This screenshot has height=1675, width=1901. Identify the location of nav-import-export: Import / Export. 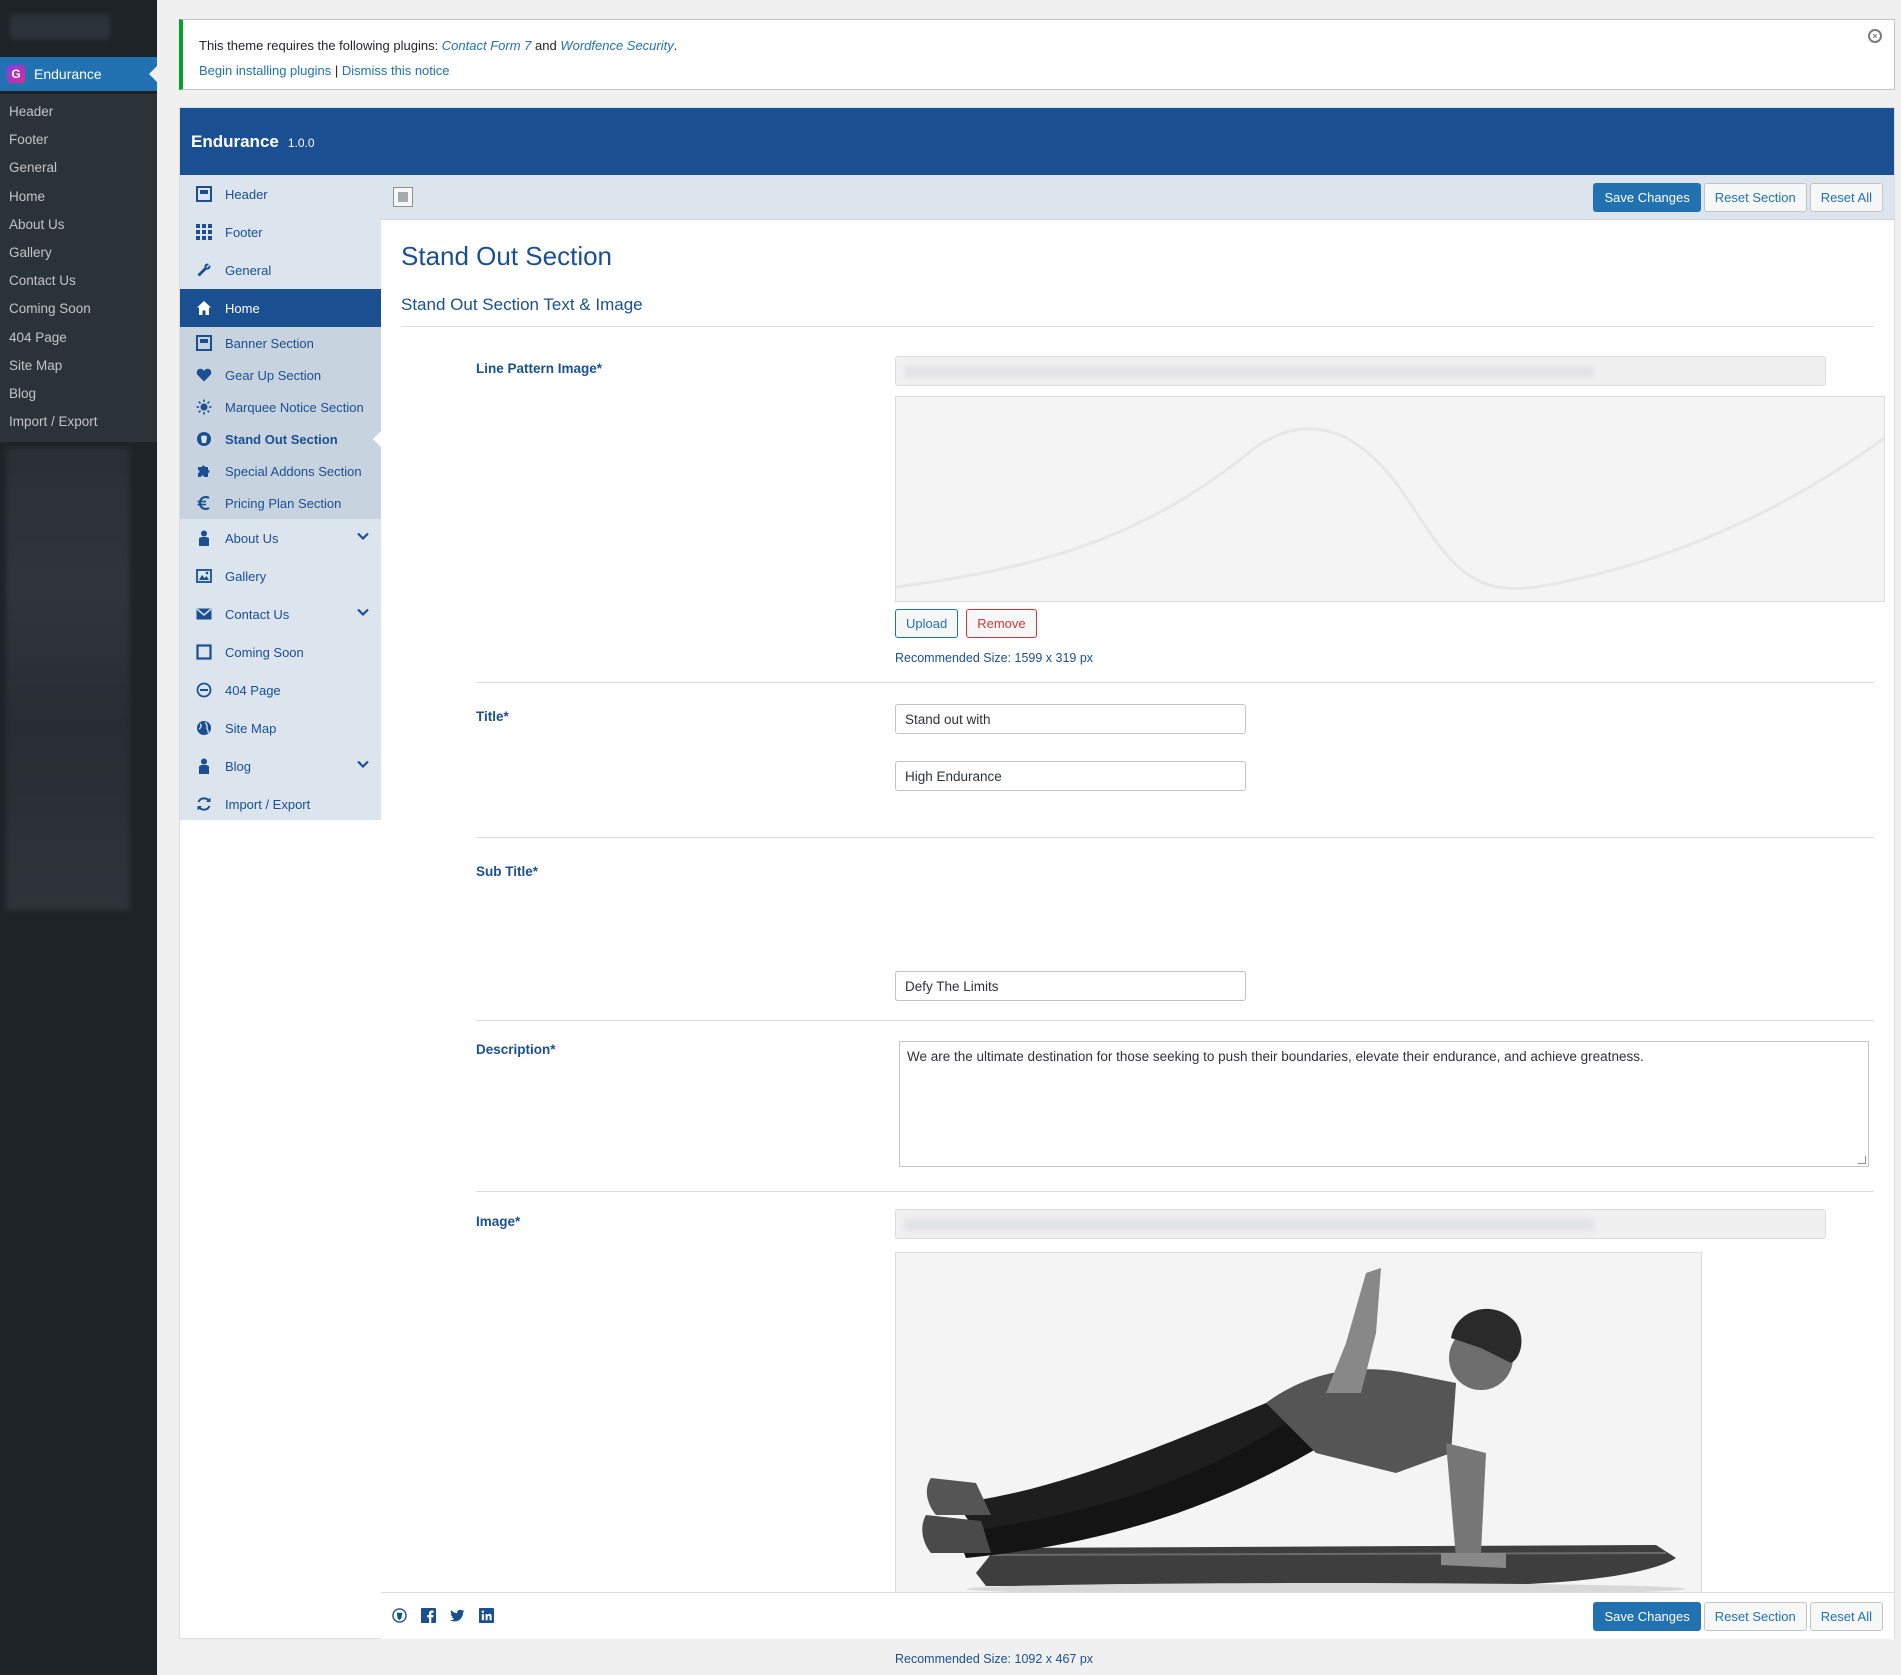
(280, 804).